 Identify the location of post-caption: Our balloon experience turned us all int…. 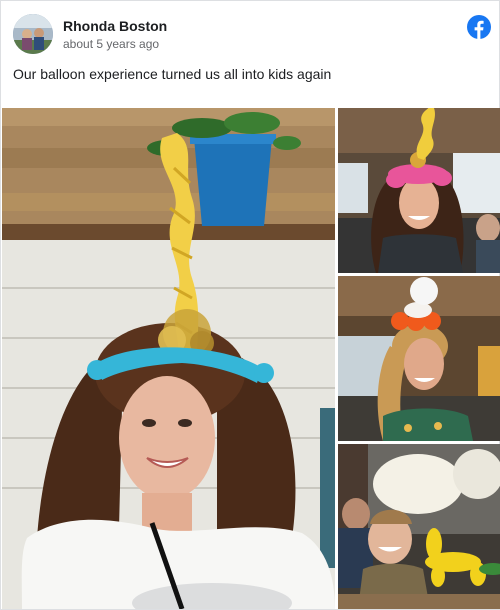
(172, 74).